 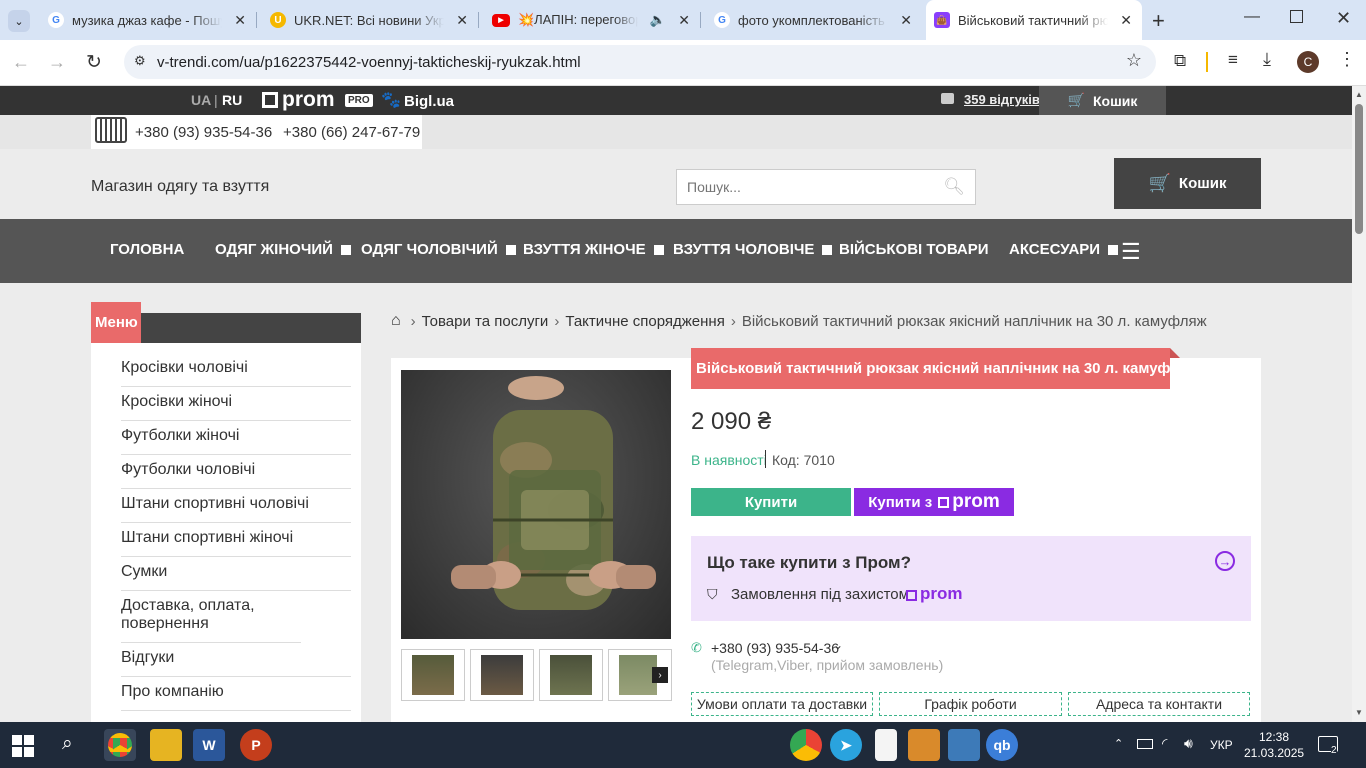 I want to click on scroll-down-icon: ▼, so click(x=1359, y=712).